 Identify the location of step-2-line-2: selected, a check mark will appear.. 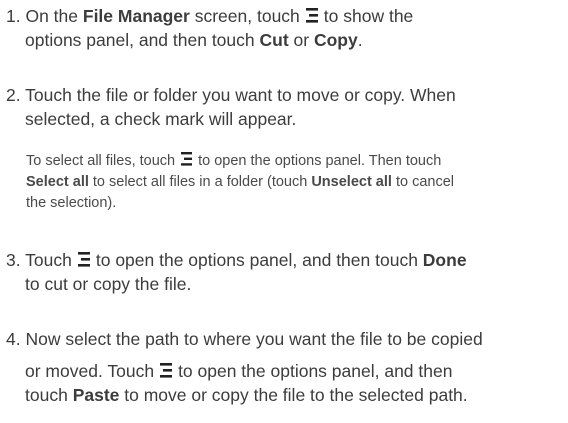
(161, 119).